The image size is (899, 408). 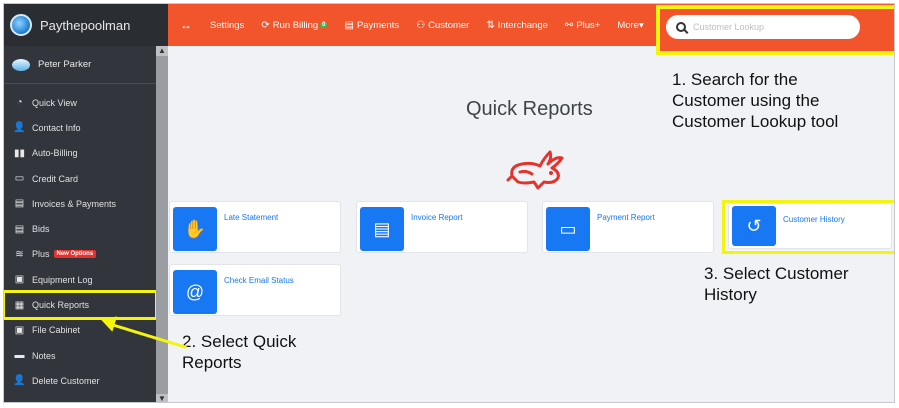 What do you see at coordinates (251, 217) in the screenshot?
I see `report-card-label: Late Statement` at bounding box center [251, 217].